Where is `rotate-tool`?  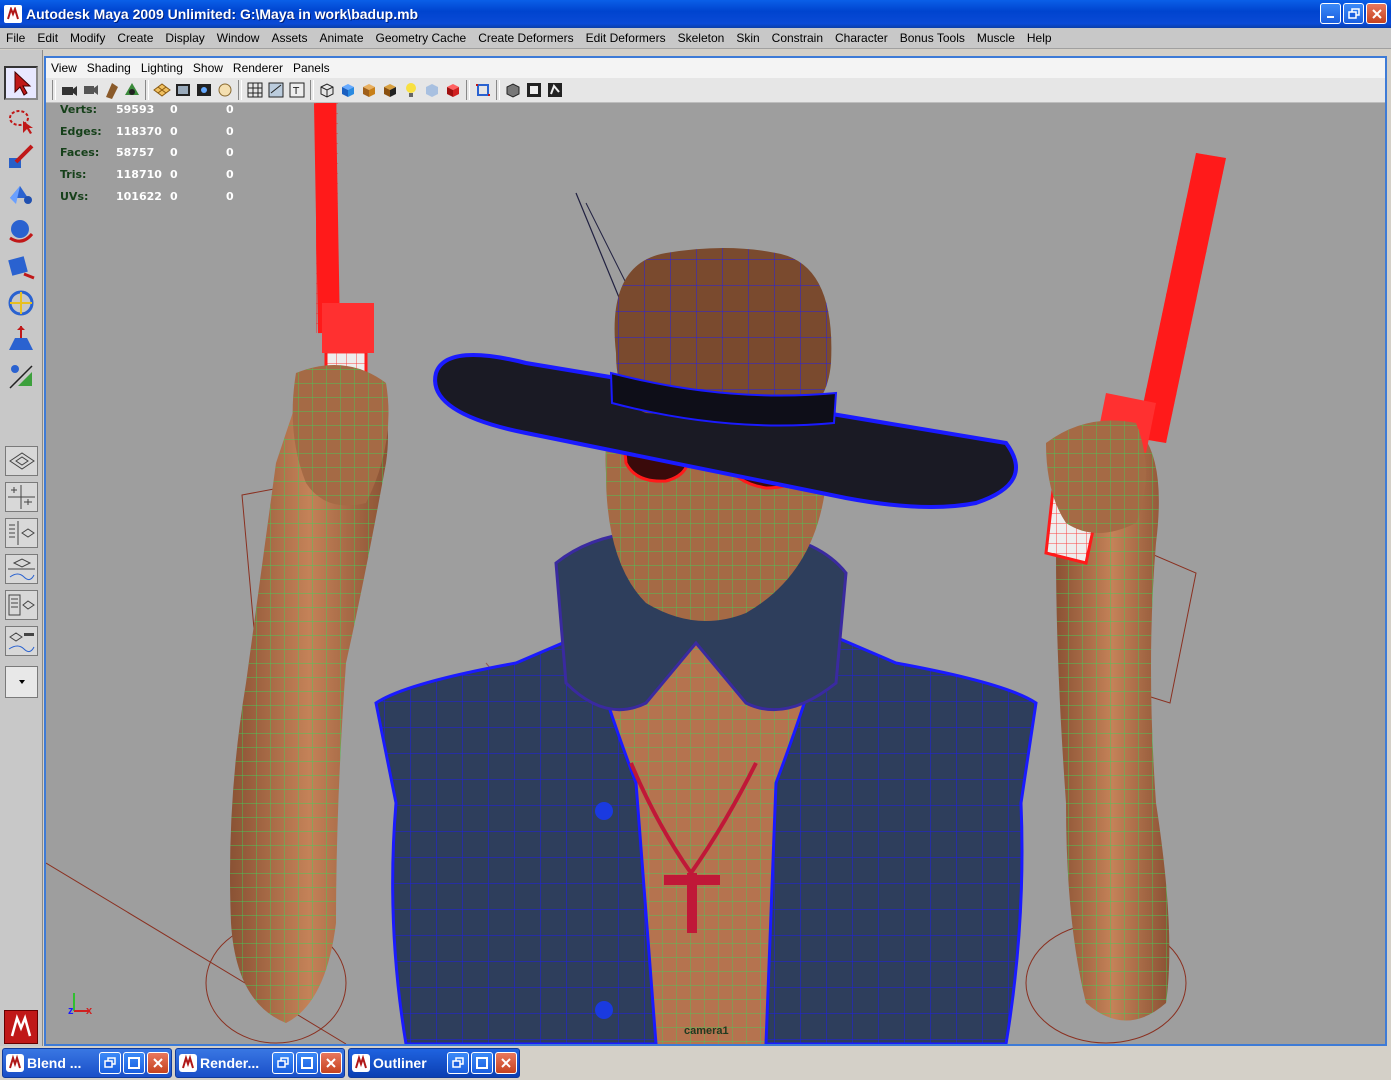
rotate-tool is located at coordinates (21, 231).